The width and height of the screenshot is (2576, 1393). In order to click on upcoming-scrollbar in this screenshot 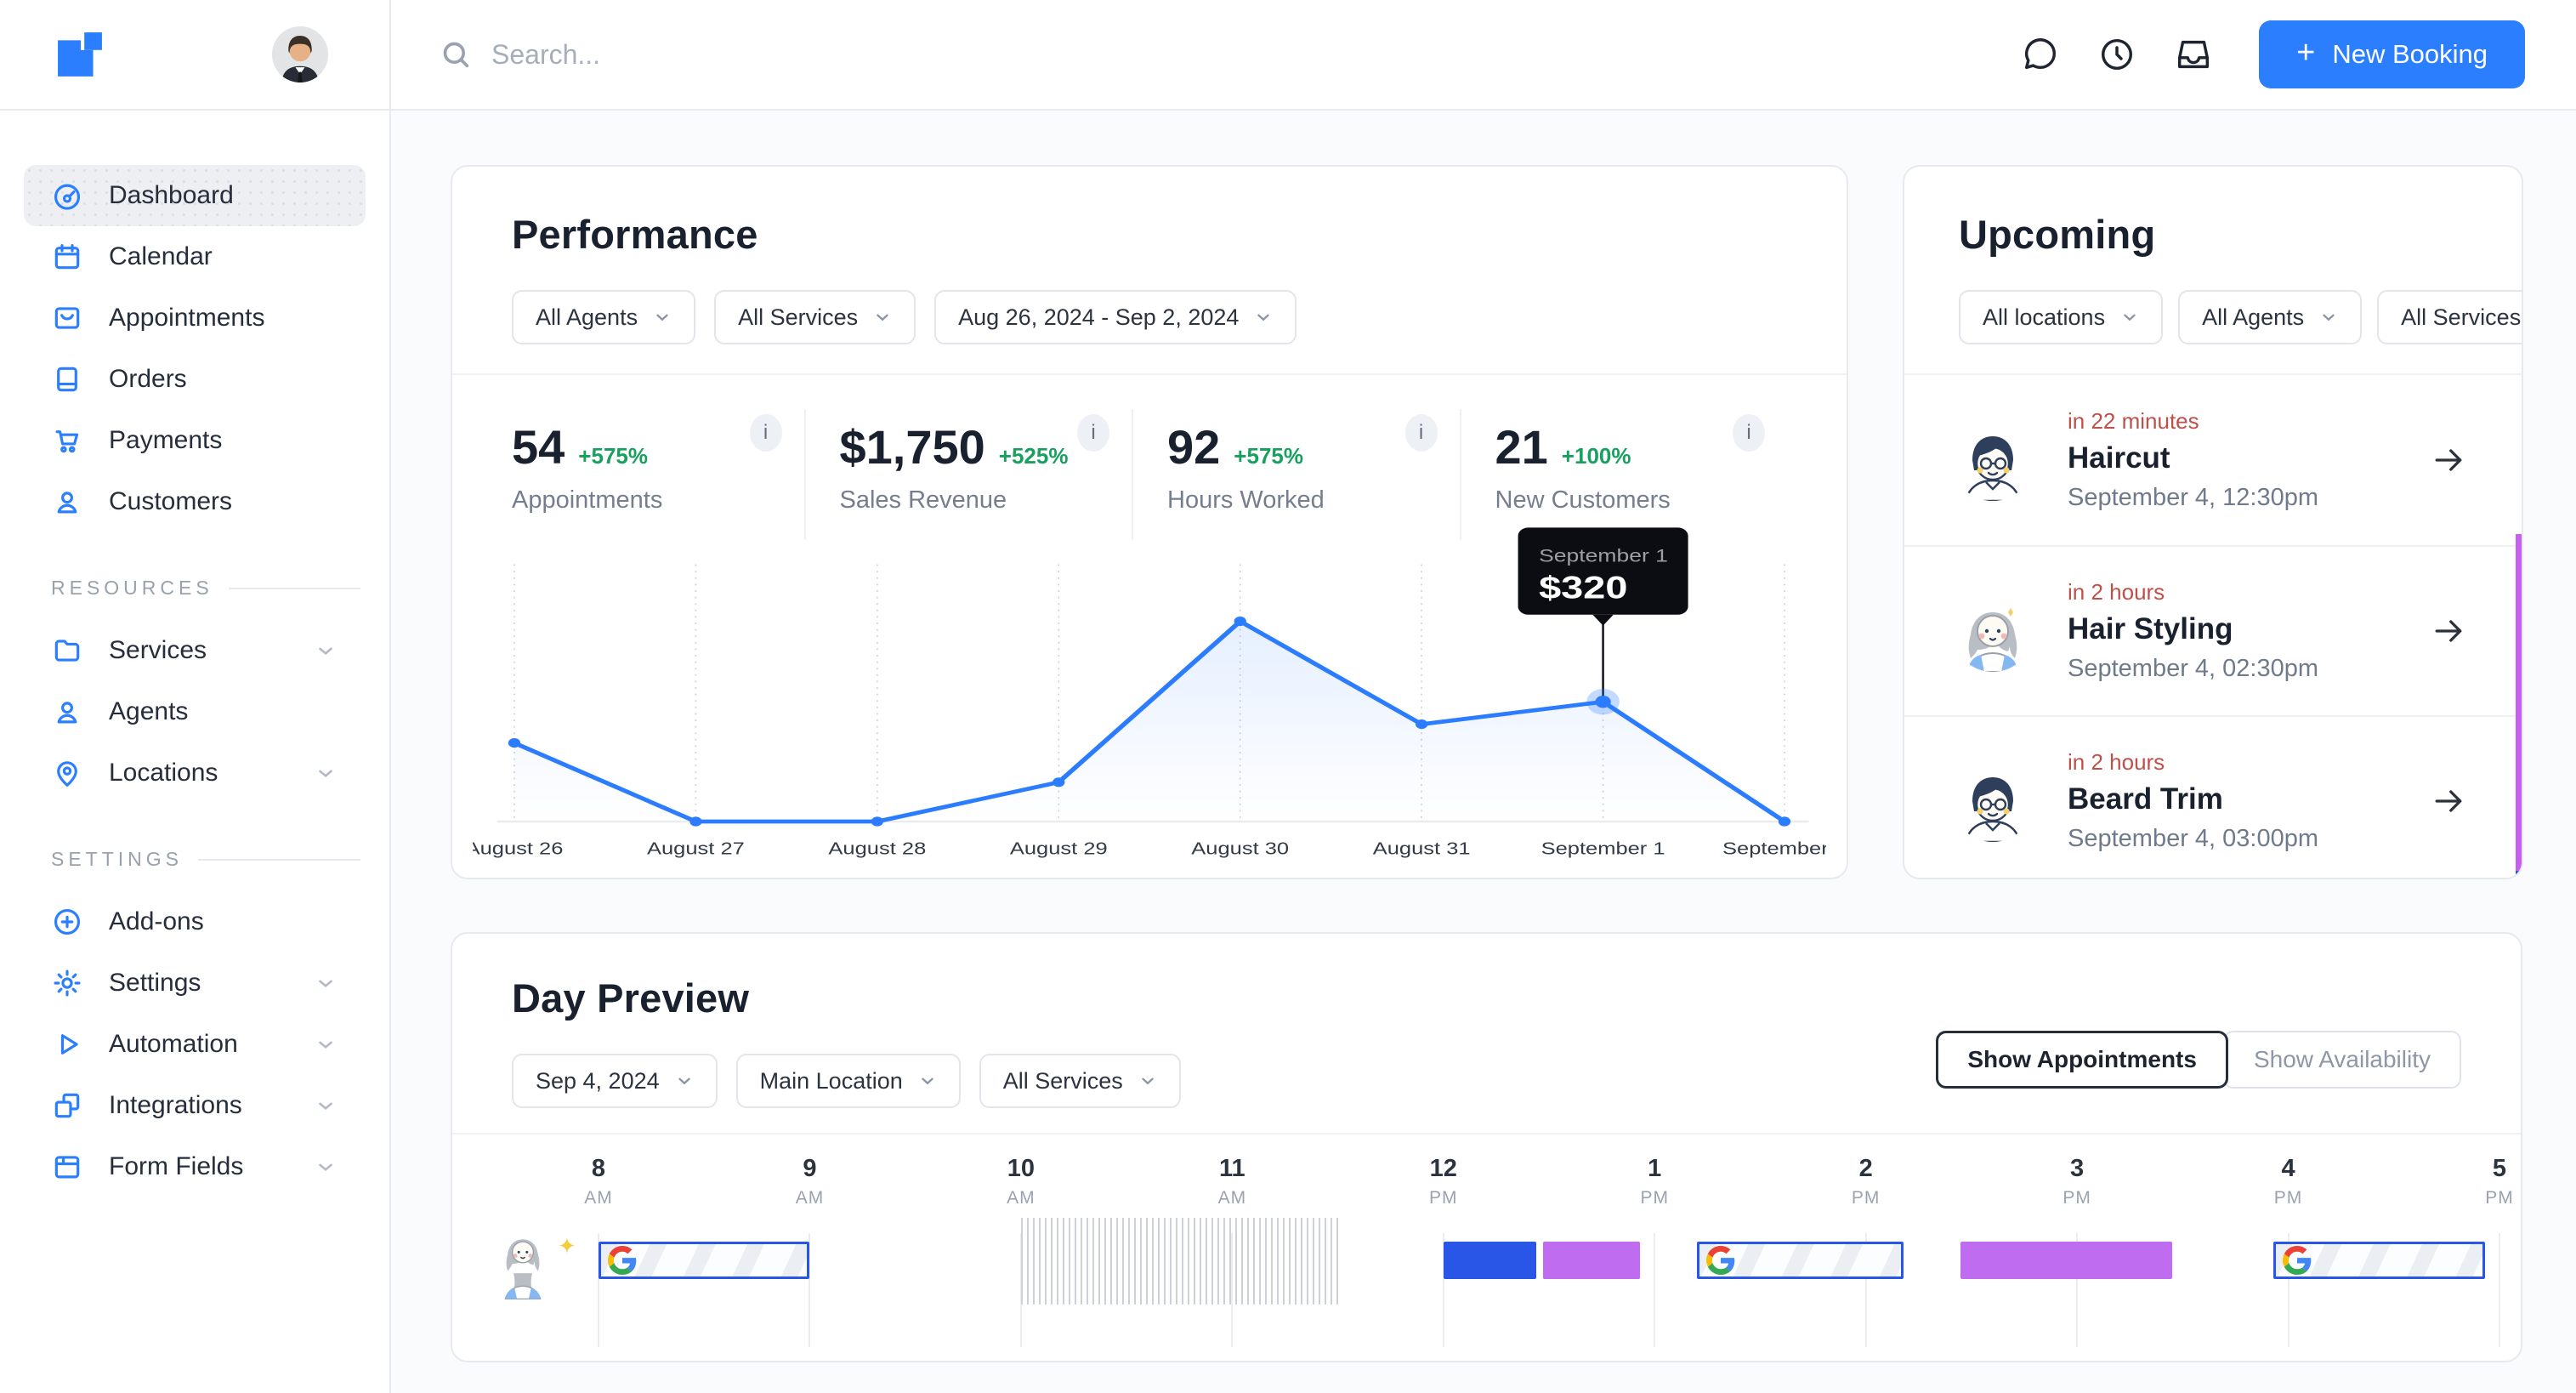, I will do `click(2519, 706)`.